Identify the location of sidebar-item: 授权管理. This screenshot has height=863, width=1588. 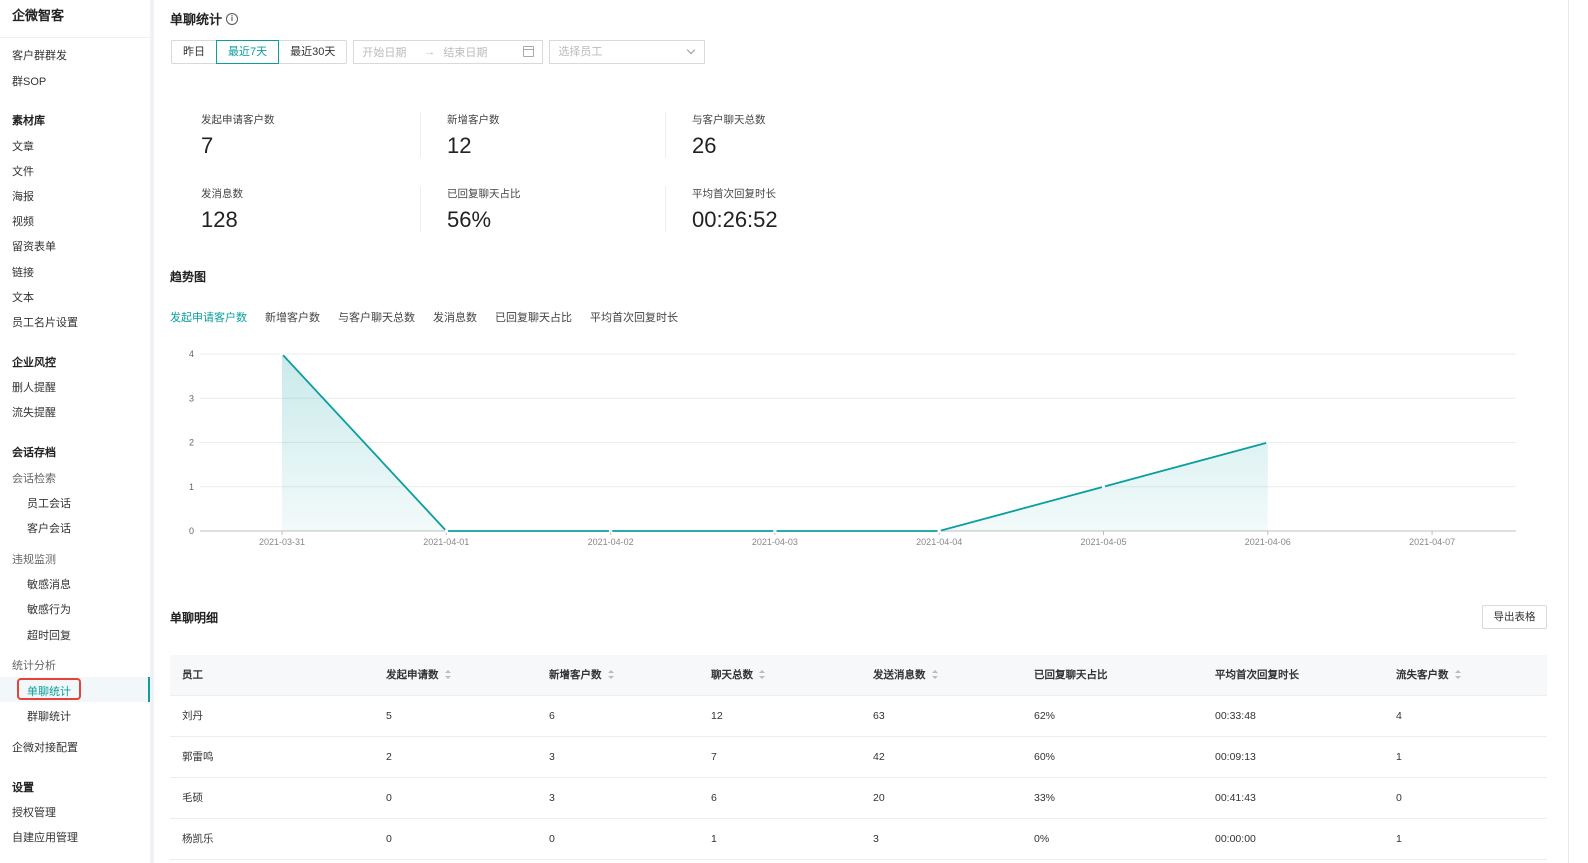
(34, 812).